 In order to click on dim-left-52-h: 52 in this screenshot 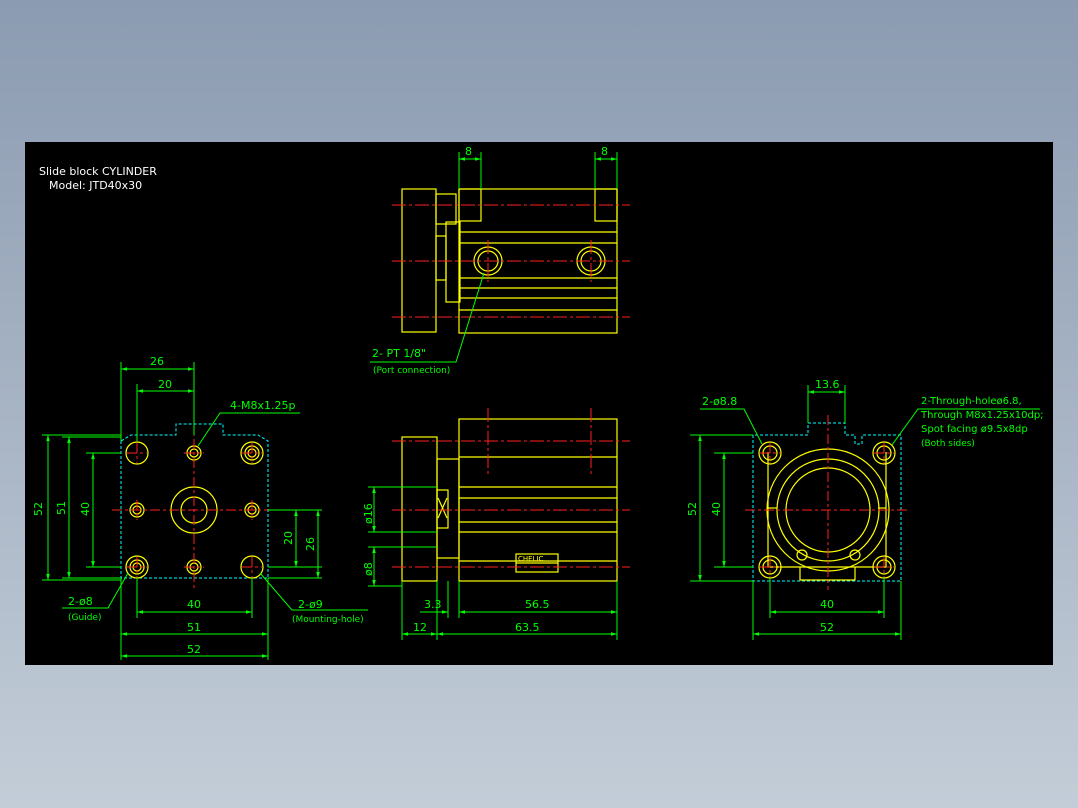, I will do `click(194, 649)`.